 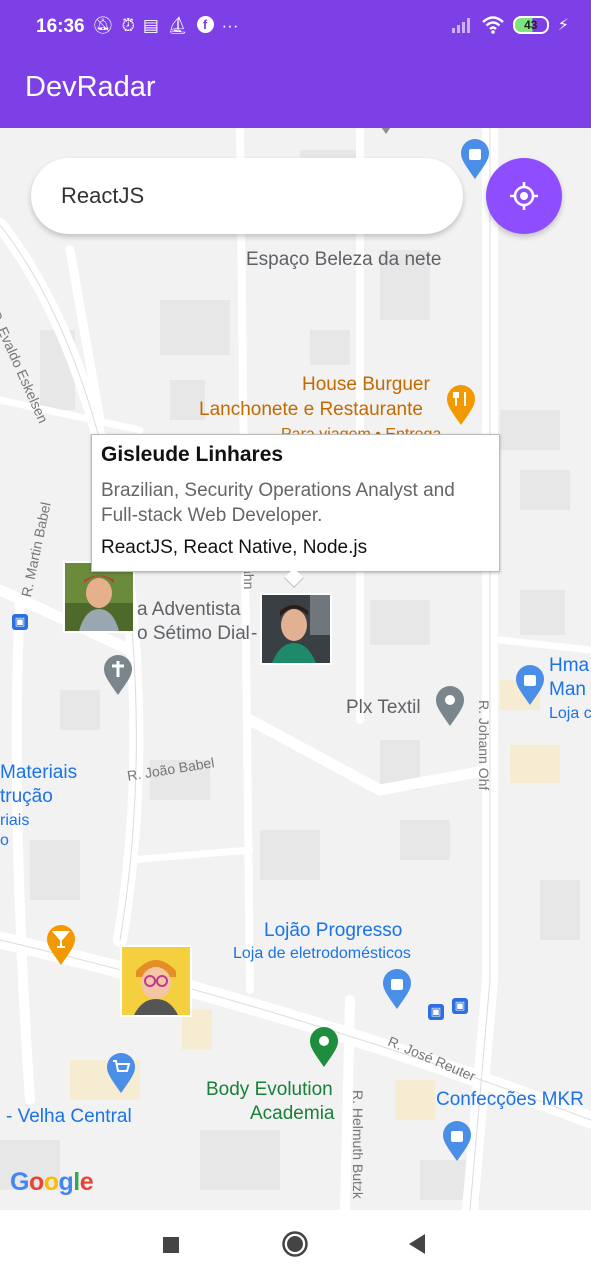 I want to click on dev-avatar-marker, so click(x=156, y=981).